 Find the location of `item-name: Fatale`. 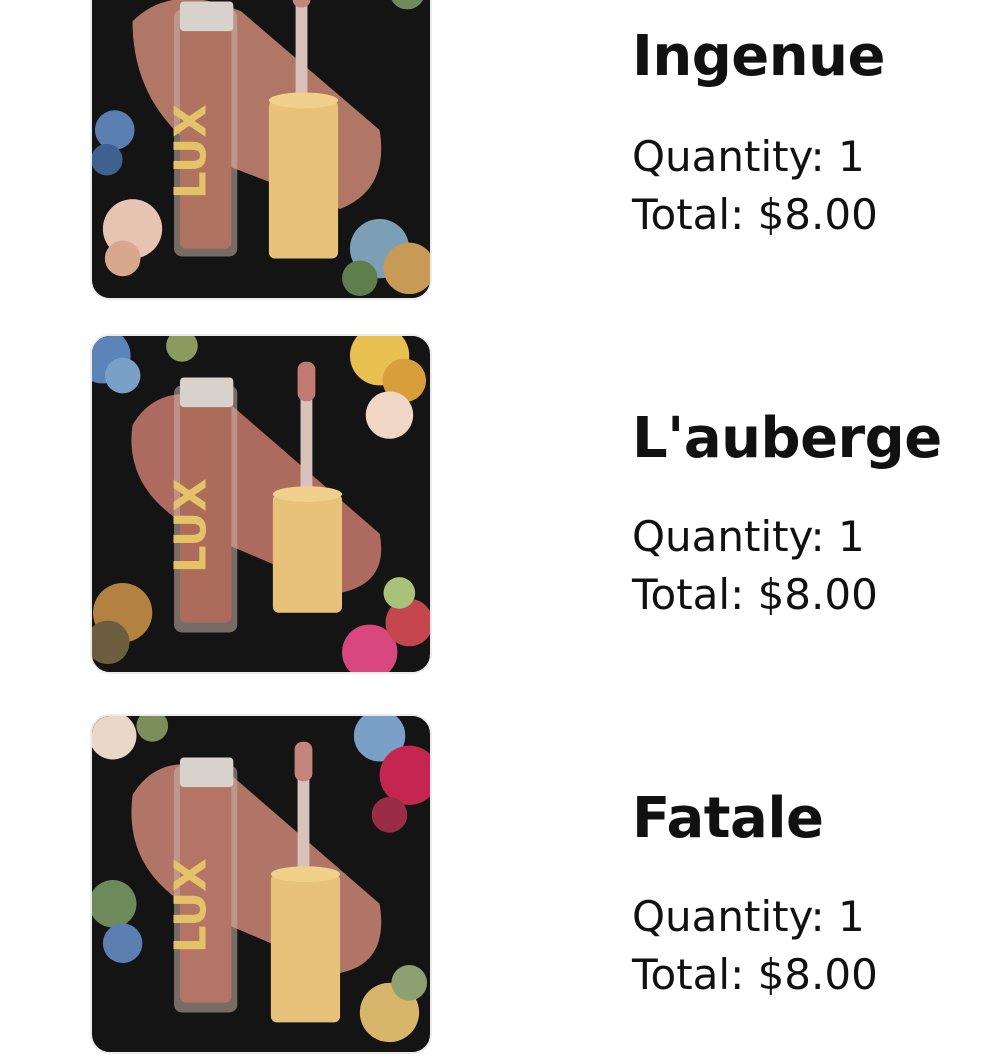

item-name: Fatale is located at coordinates (728, 818).